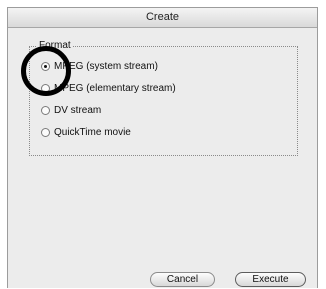 This screenshot has height=289, width=326. I want to click on execute-button: Execute, so click(270, 279).